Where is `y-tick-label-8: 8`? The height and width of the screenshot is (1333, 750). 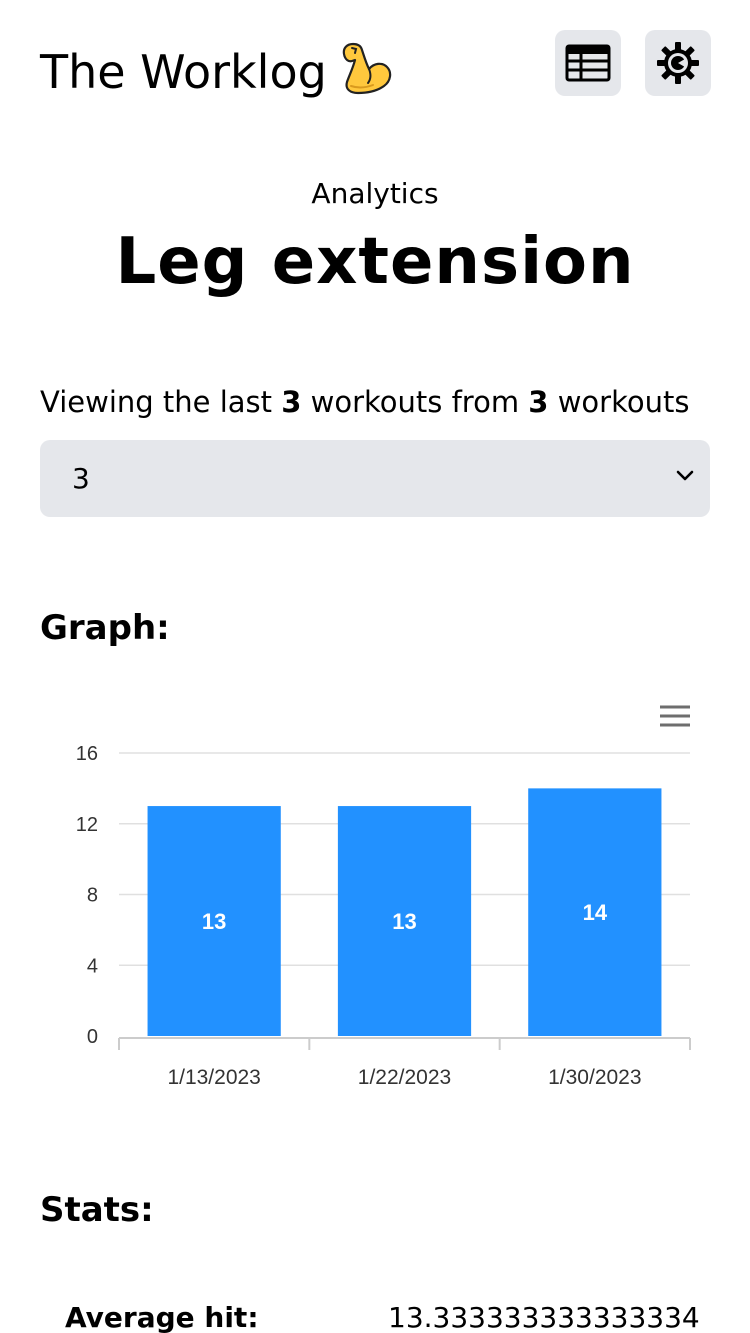
y-tick-label-8: 8 is located at coordinates (92, 896).